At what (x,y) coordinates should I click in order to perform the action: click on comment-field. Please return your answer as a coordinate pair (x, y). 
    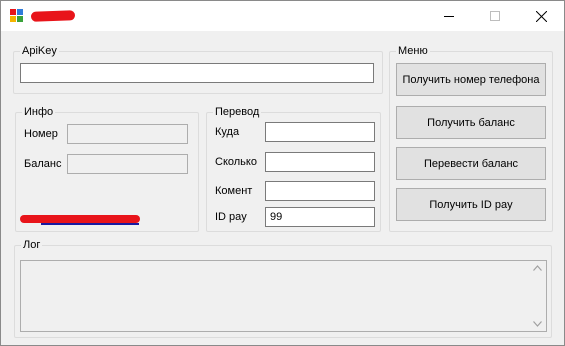
    Looking at the image, I should click on (320, 191).